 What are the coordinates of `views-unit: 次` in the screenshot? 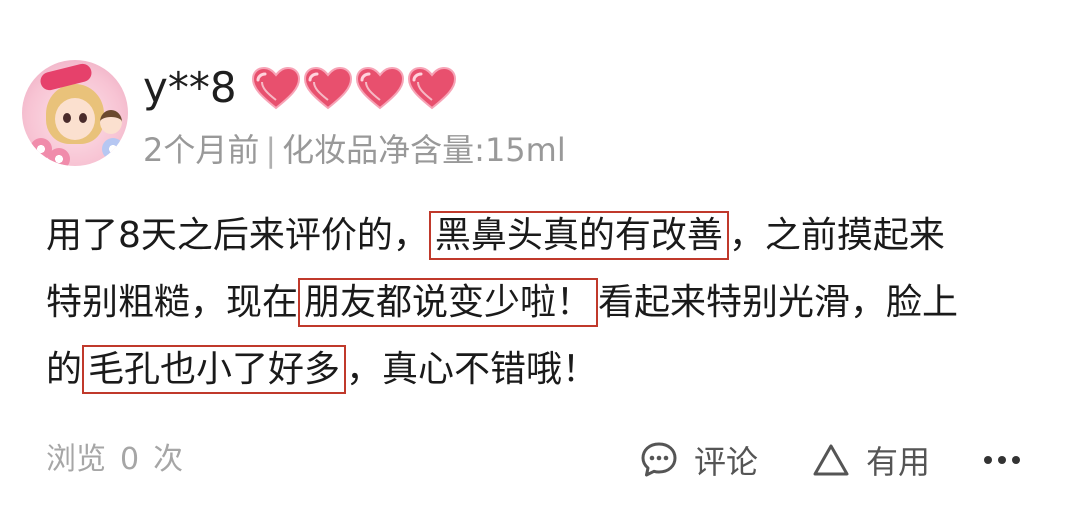 It's located at (168, 459).